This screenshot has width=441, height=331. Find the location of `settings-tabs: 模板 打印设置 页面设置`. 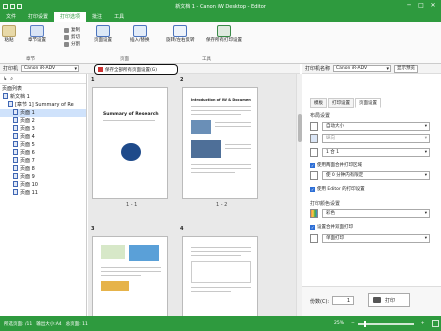

settings-tabs: 模板 打印设置 页面设置 is located at coordinates (345, 103).